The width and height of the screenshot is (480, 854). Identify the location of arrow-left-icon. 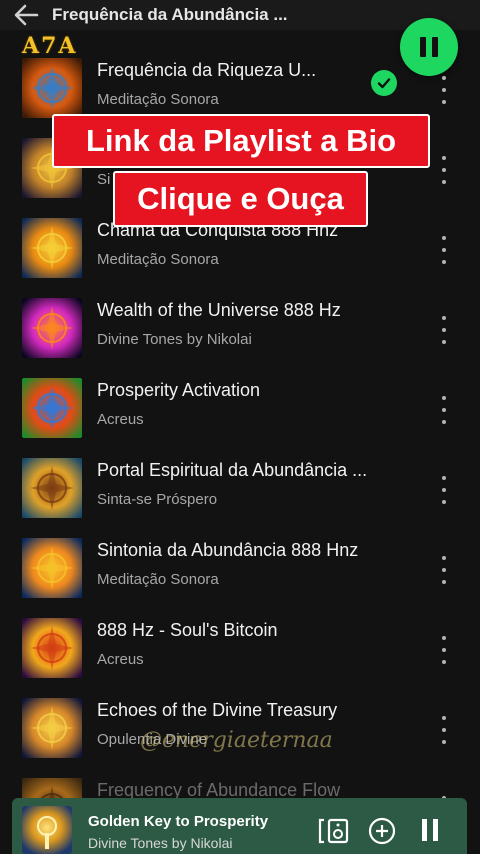
(26, 15).